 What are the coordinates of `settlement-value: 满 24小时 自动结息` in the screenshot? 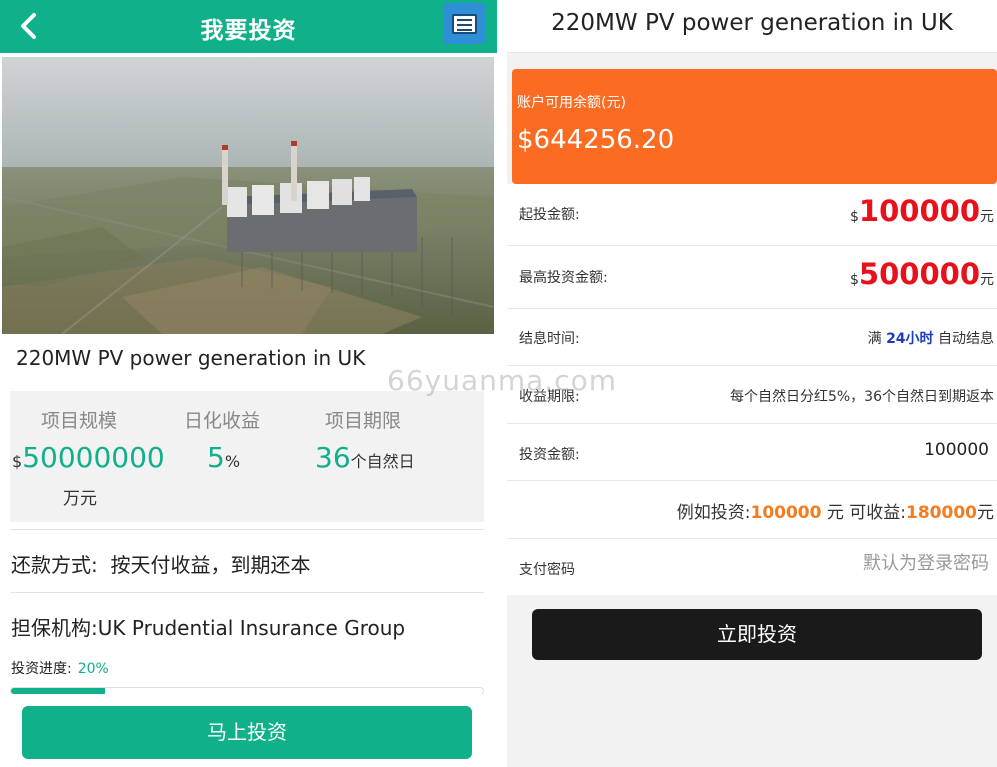 It's located at (930, 339).